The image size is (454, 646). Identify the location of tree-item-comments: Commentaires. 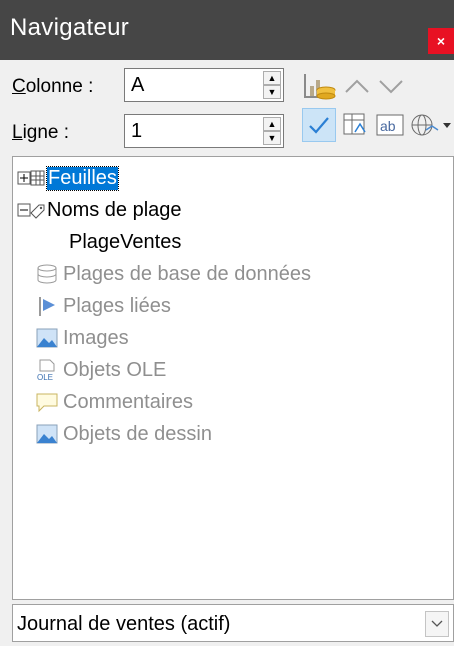
(113, 402).